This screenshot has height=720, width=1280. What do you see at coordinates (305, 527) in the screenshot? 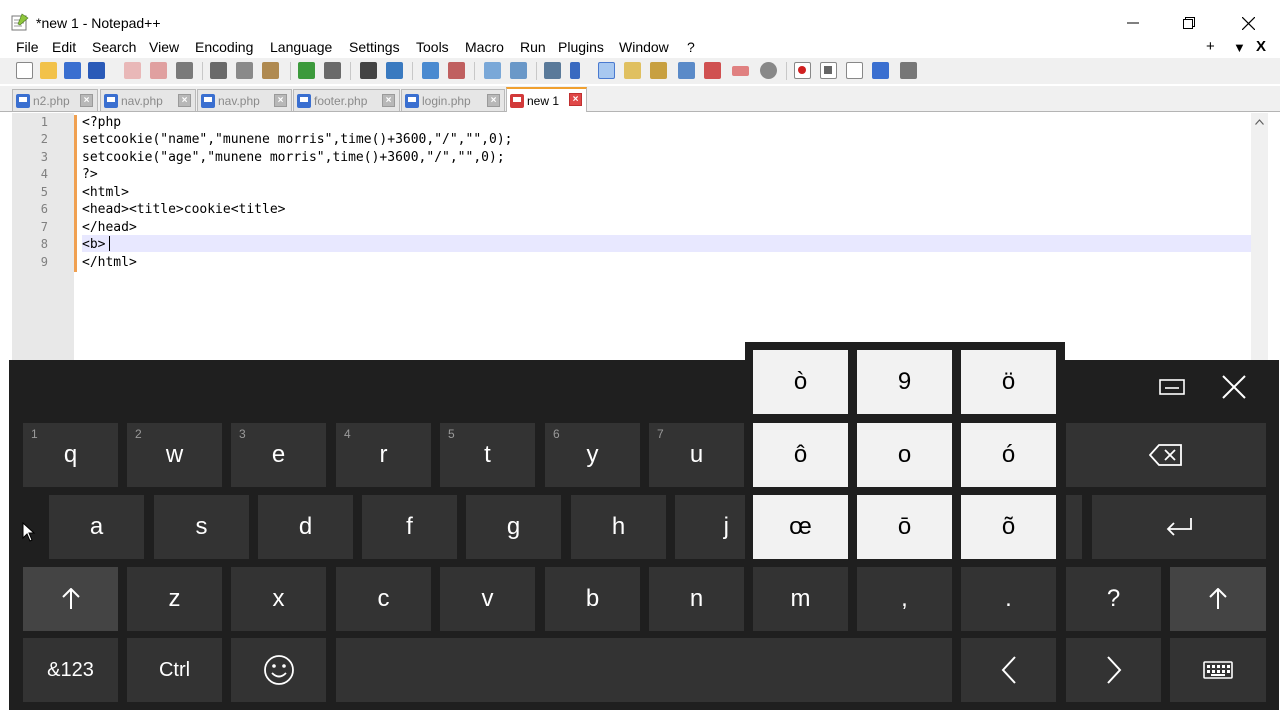
I see `key-d: d` at bounding box center [305, 527].